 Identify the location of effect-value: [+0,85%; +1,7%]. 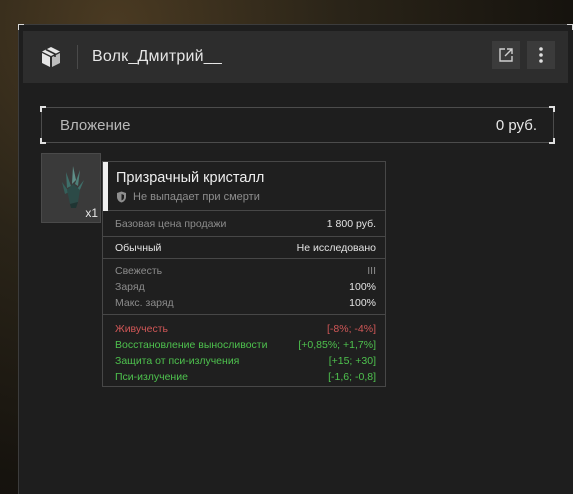
(337, 345).